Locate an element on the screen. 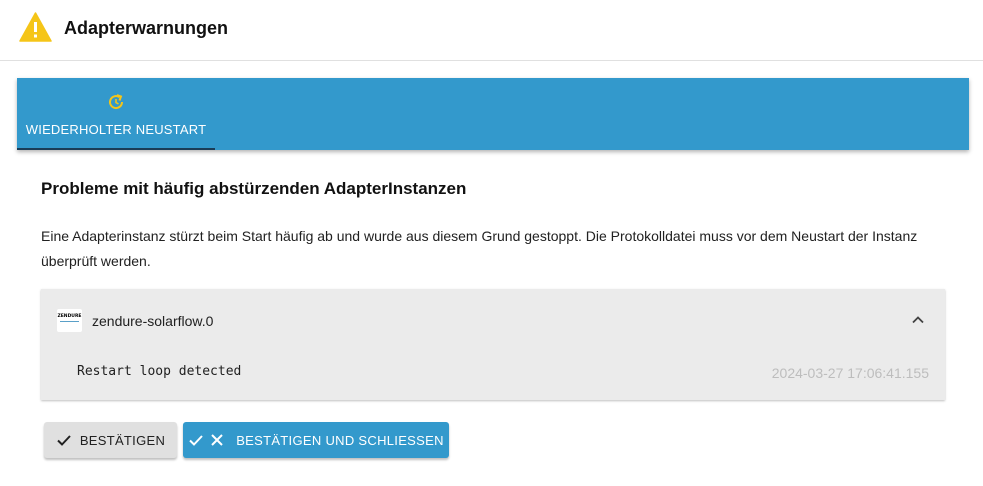  restart-icon is located at coordinates (116, 102).